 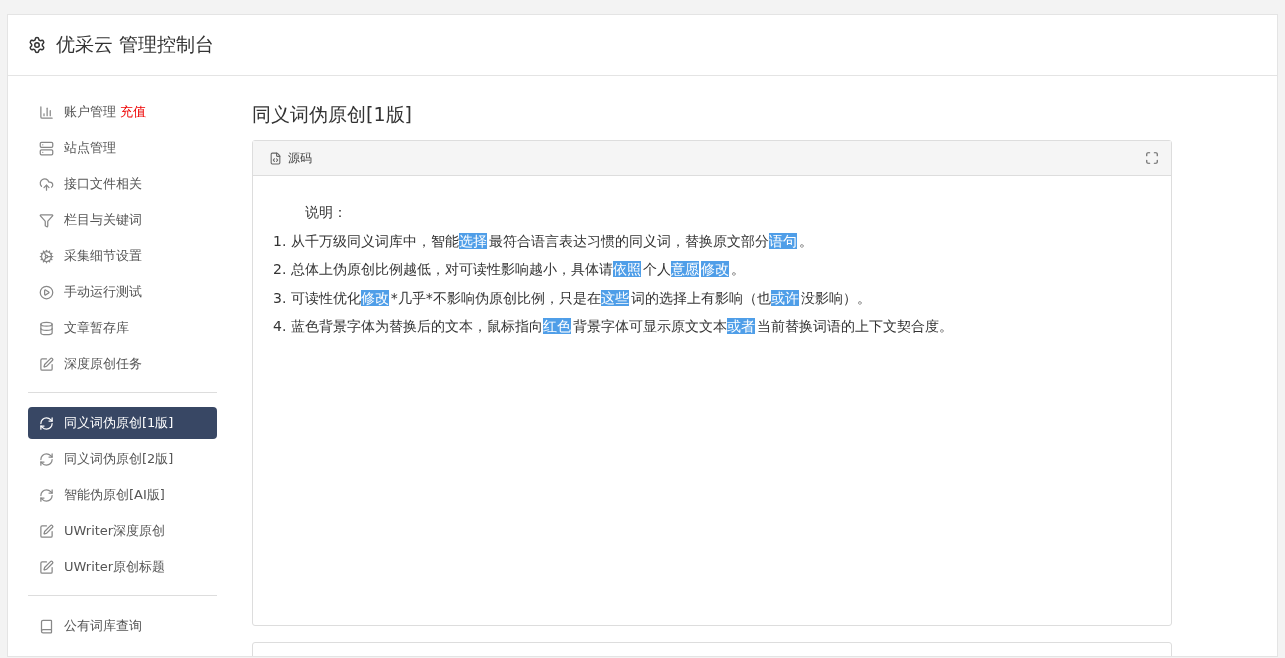 I want to click on source-tab: 源码, so click(x=300, y=158).